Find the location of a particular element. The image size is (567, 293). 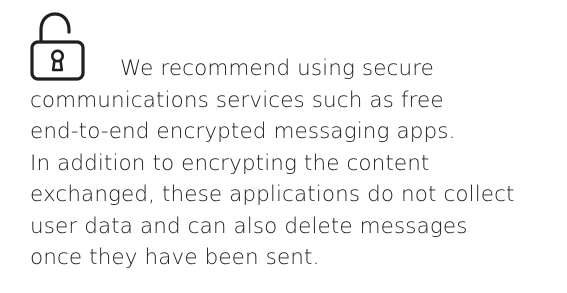

notice-line: communications services such as free is located at coordinates (237, 100).